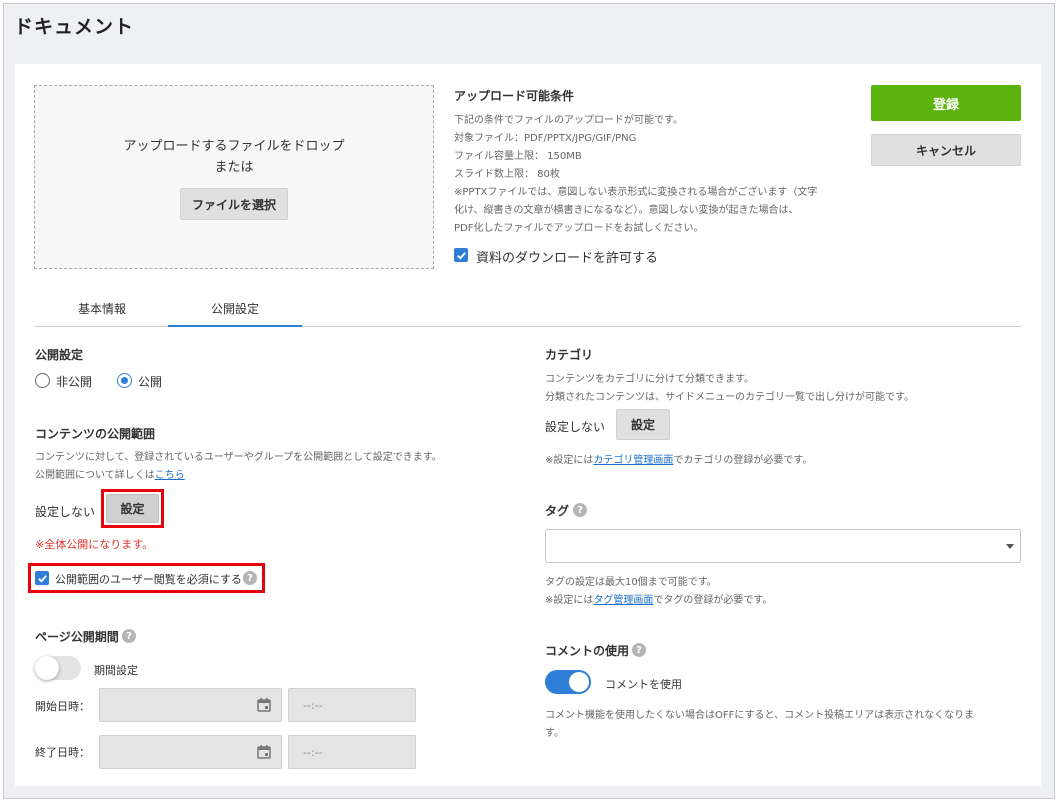  I want to click on scope-required-checkbox, so click(42, 578).